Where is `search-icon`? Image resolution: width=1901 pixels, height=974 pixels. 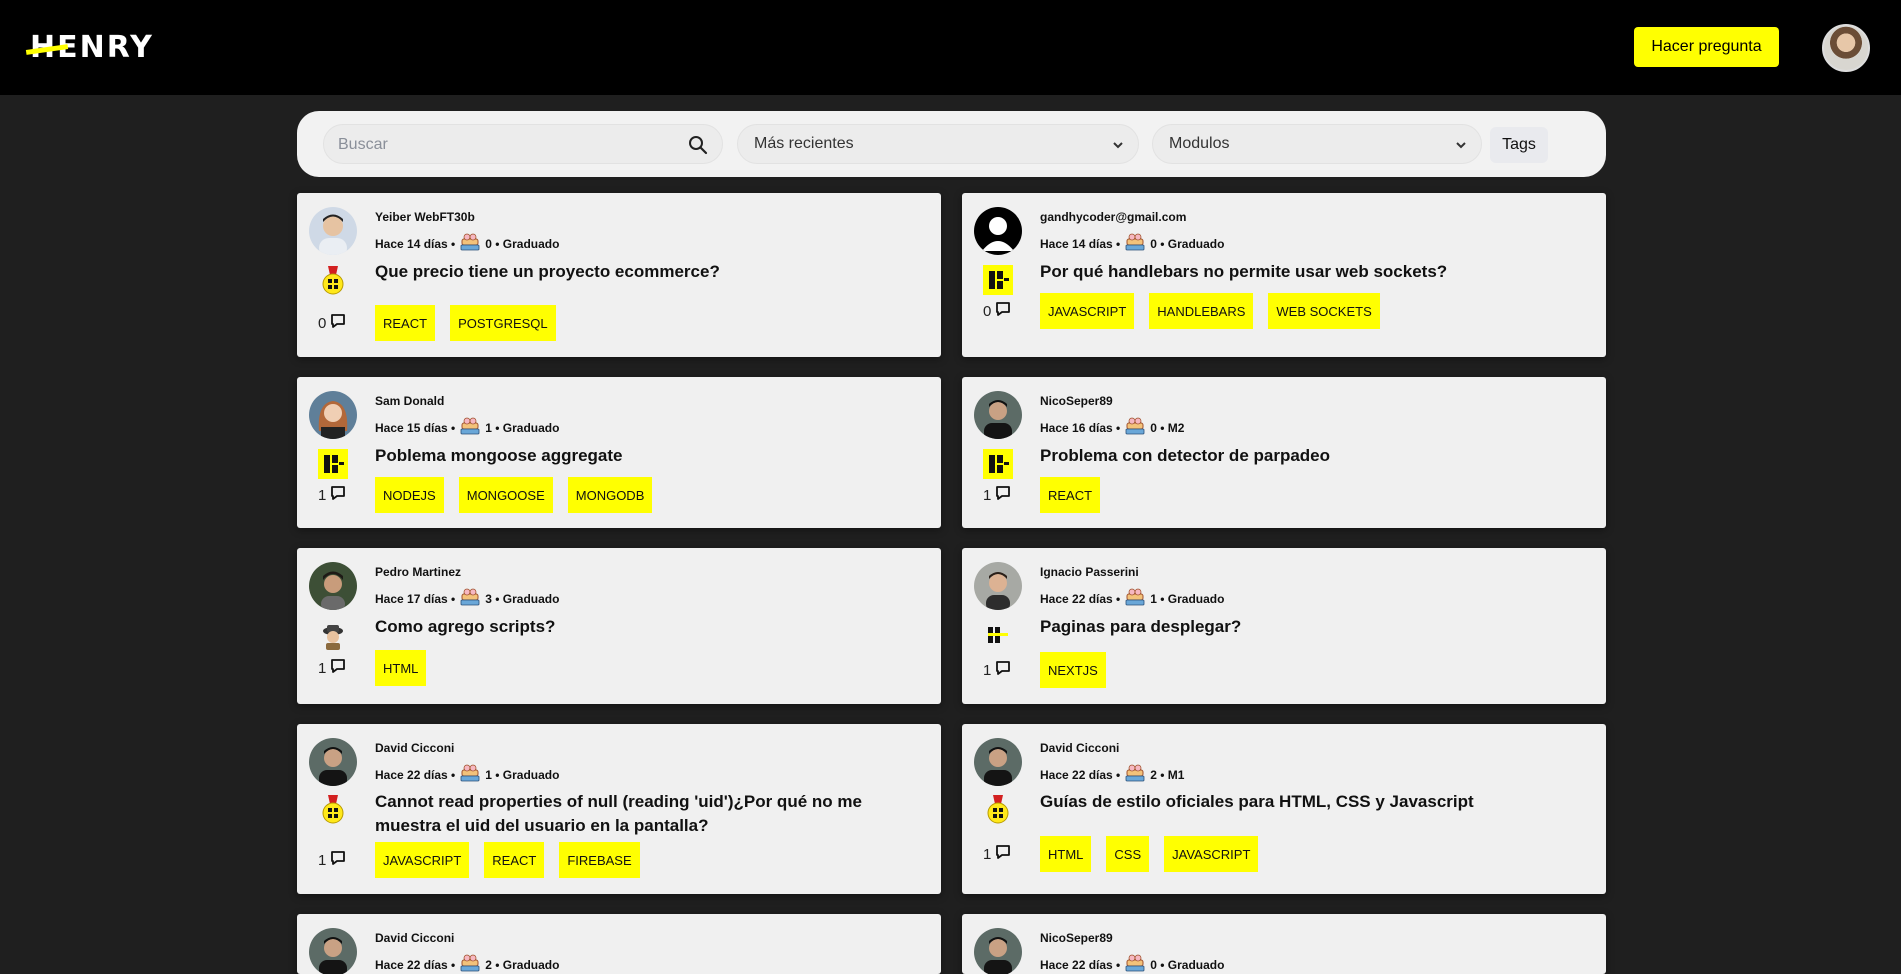
search-icon is located at coordinates (698, 145).